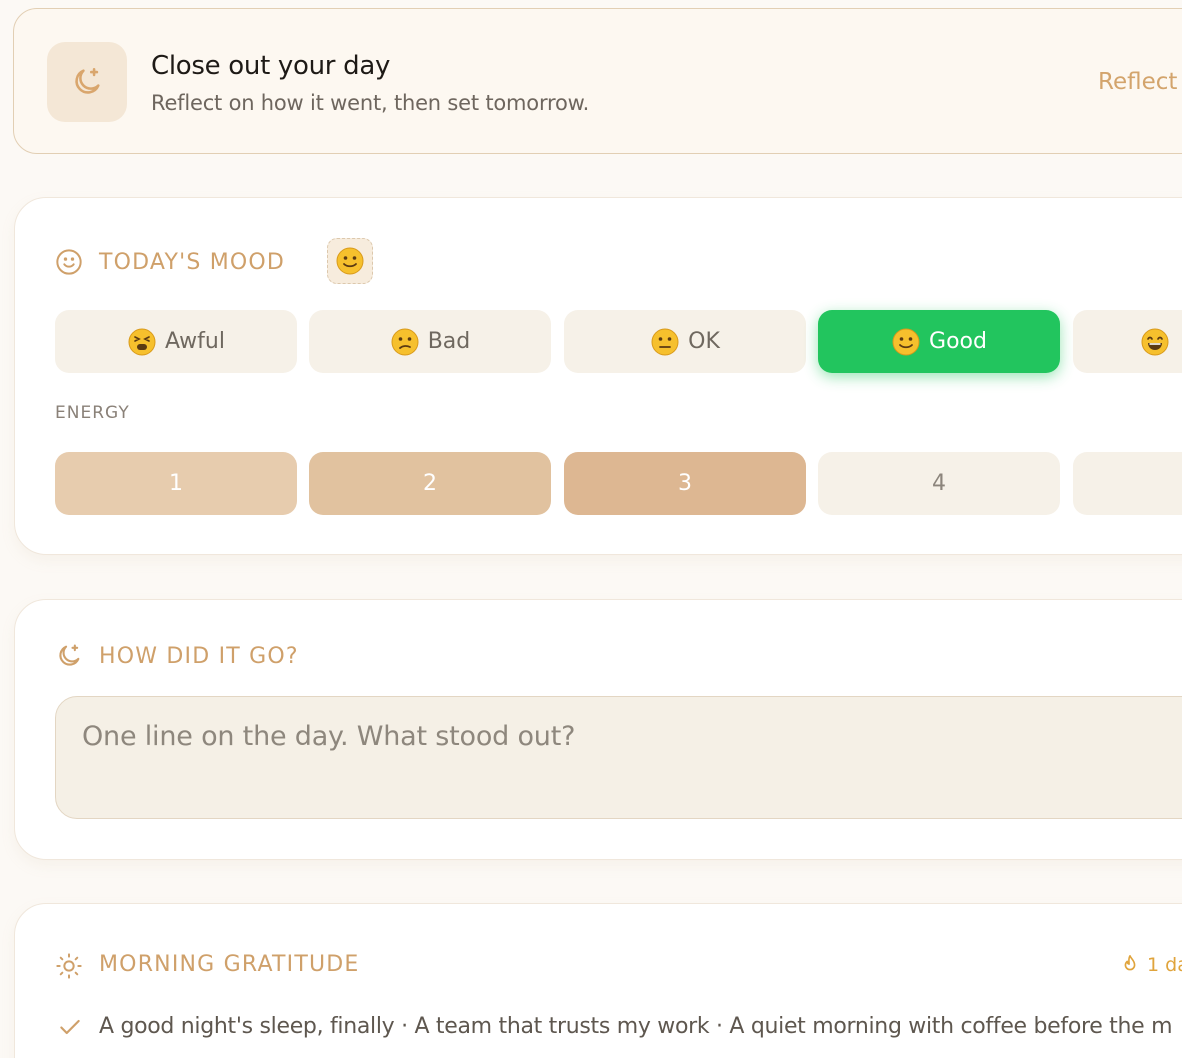 This screenshot has width=1182, height=1058. What do you see at coordinates (70, 1027) in the screenshot?
I see `check-icon` at bounding box center [70, 1027].